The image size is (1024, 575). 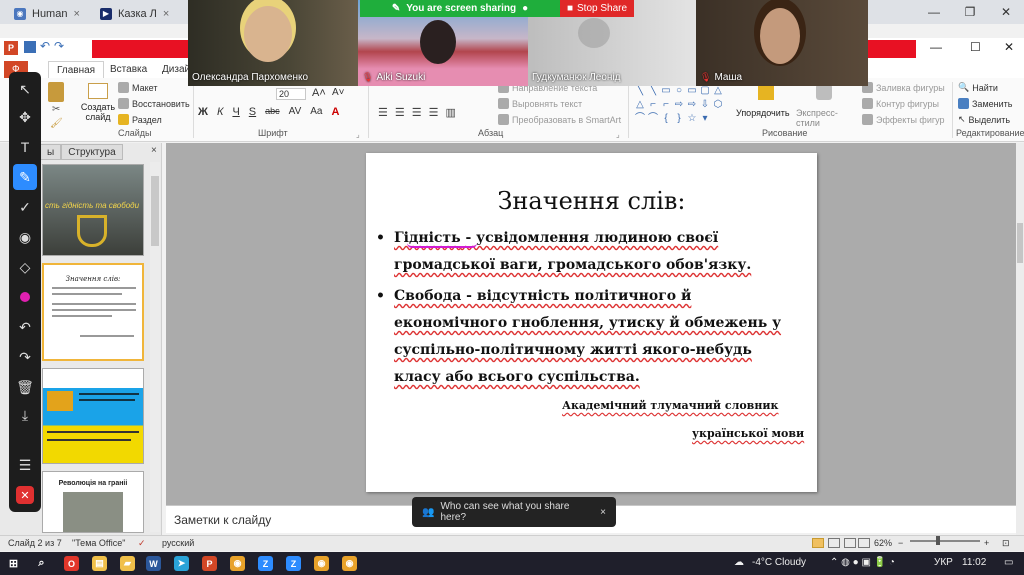 I want to click on zoom-in-button: +, so click(x=986, y=543).